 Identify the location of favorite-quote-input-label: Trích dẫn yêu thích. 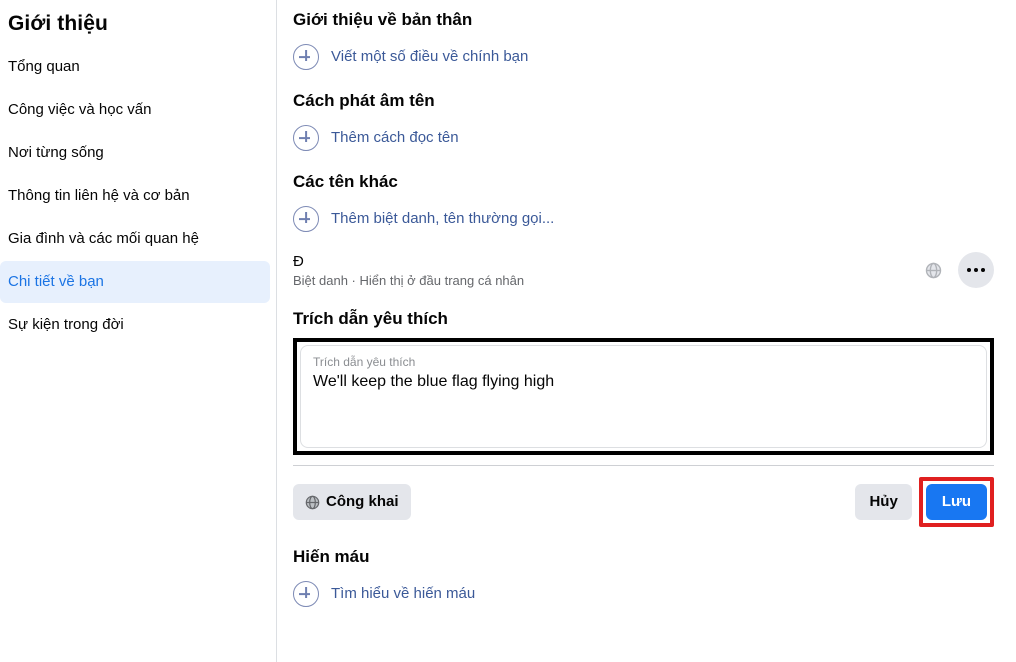
(364, 362).